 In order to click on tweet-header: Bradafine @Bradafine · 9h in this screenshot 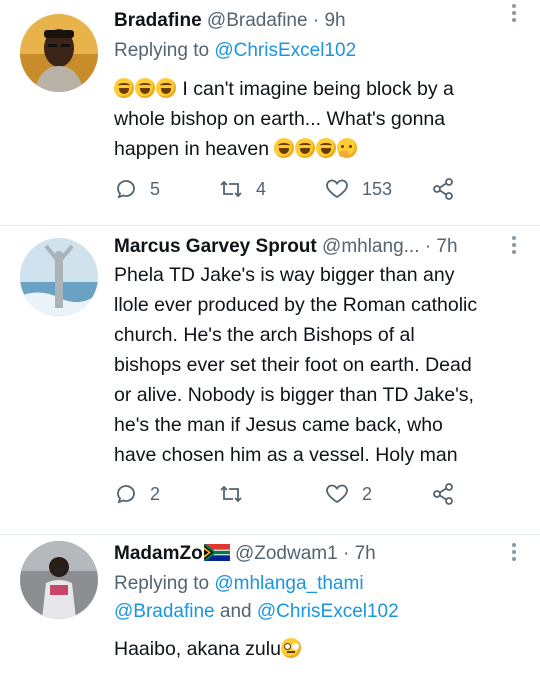, I will do `click(307, 21)`.